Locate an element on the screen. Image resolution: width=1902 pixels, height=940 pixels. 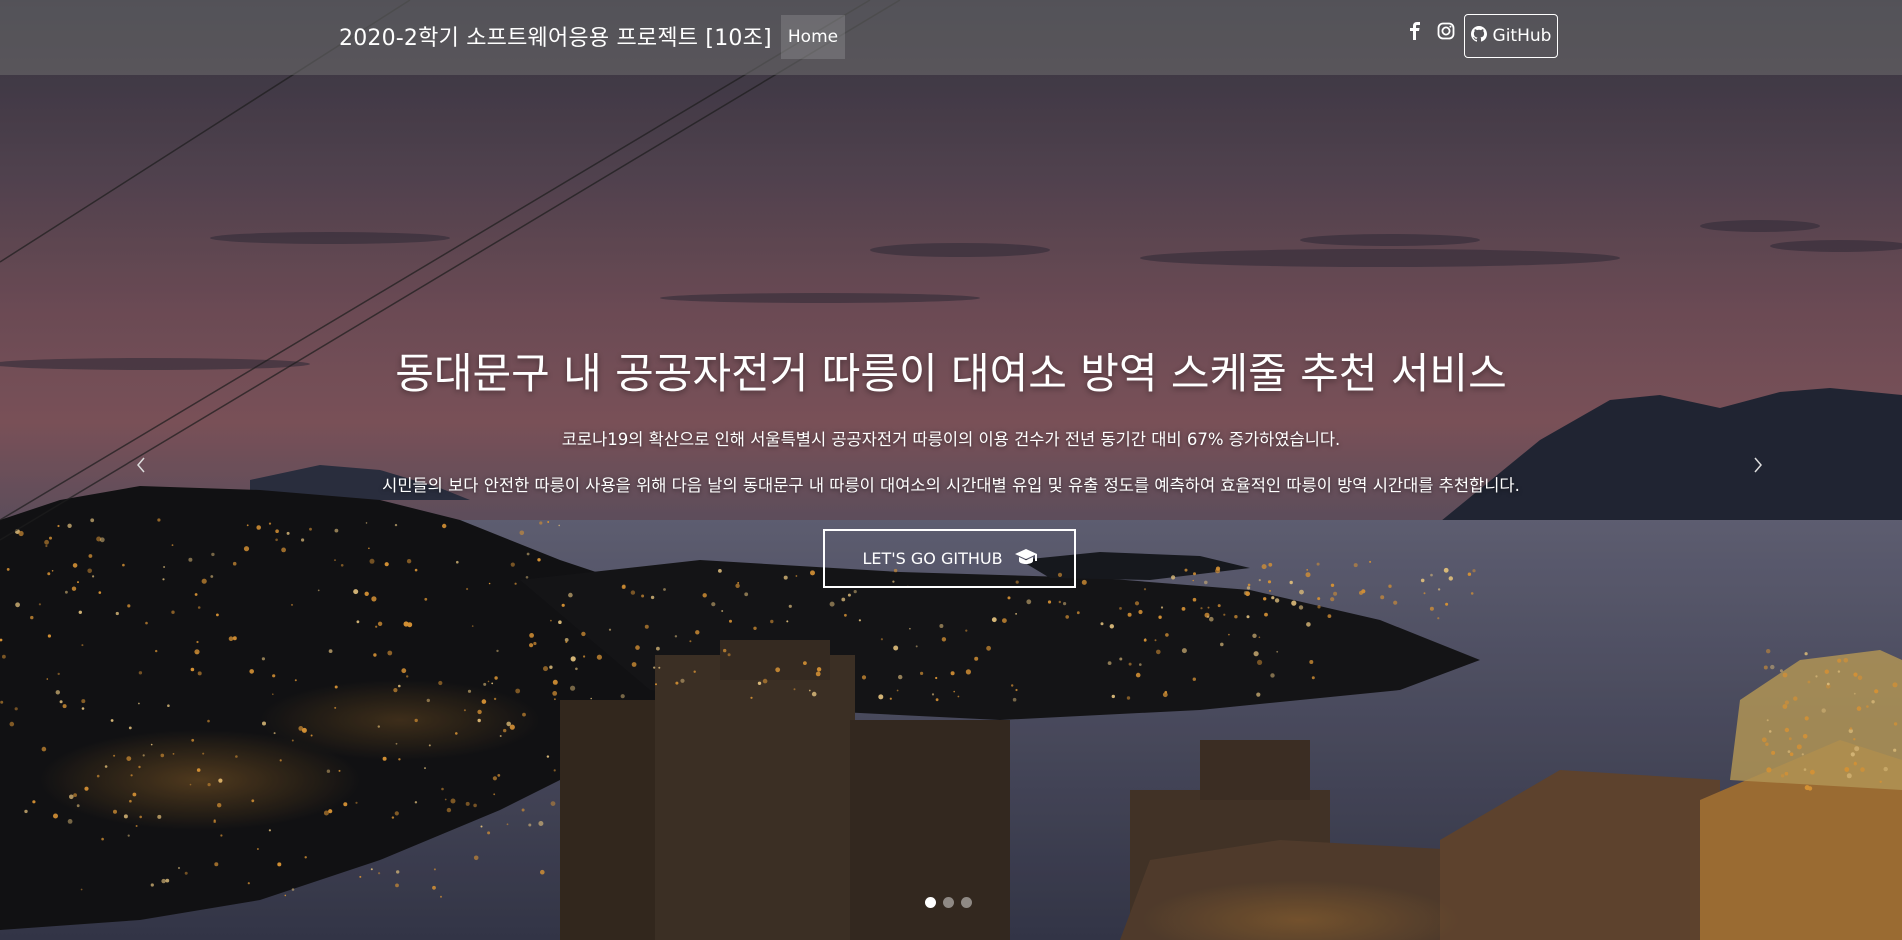
navbar: 2020-2학기 소프트웨어응용 프로젝트 [10조] Home GitHub is located at coordinates (951, 37).